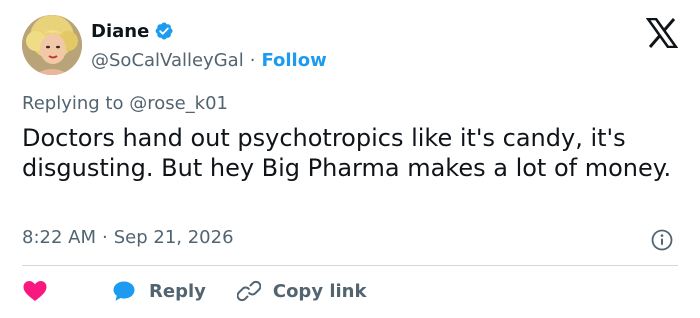  I want to click on author-name-row: Diane, so click(132, 31).